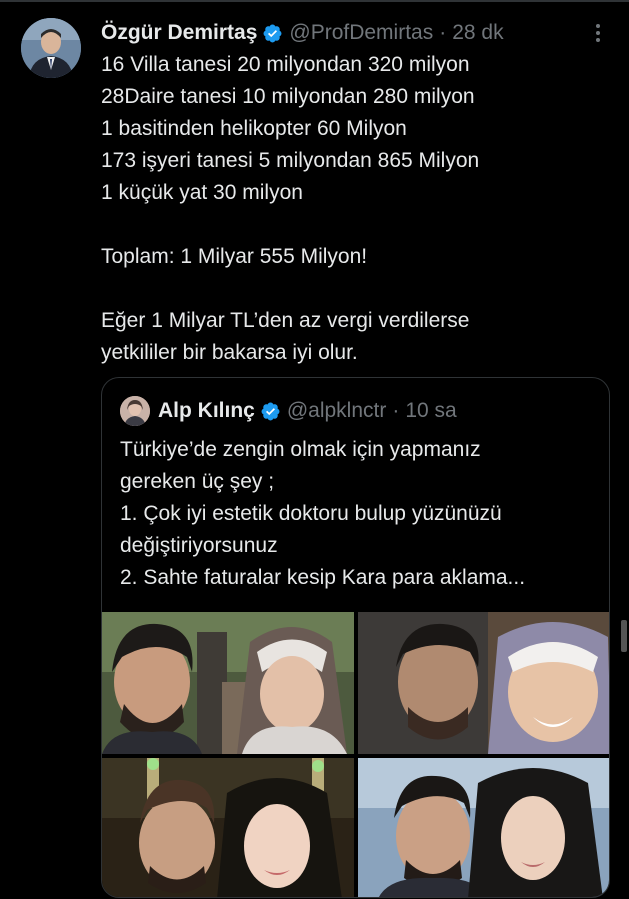 Image resolution: width=629 pixels, height=899 pixels. I want to click on more-options-icon, so click(598, 33).